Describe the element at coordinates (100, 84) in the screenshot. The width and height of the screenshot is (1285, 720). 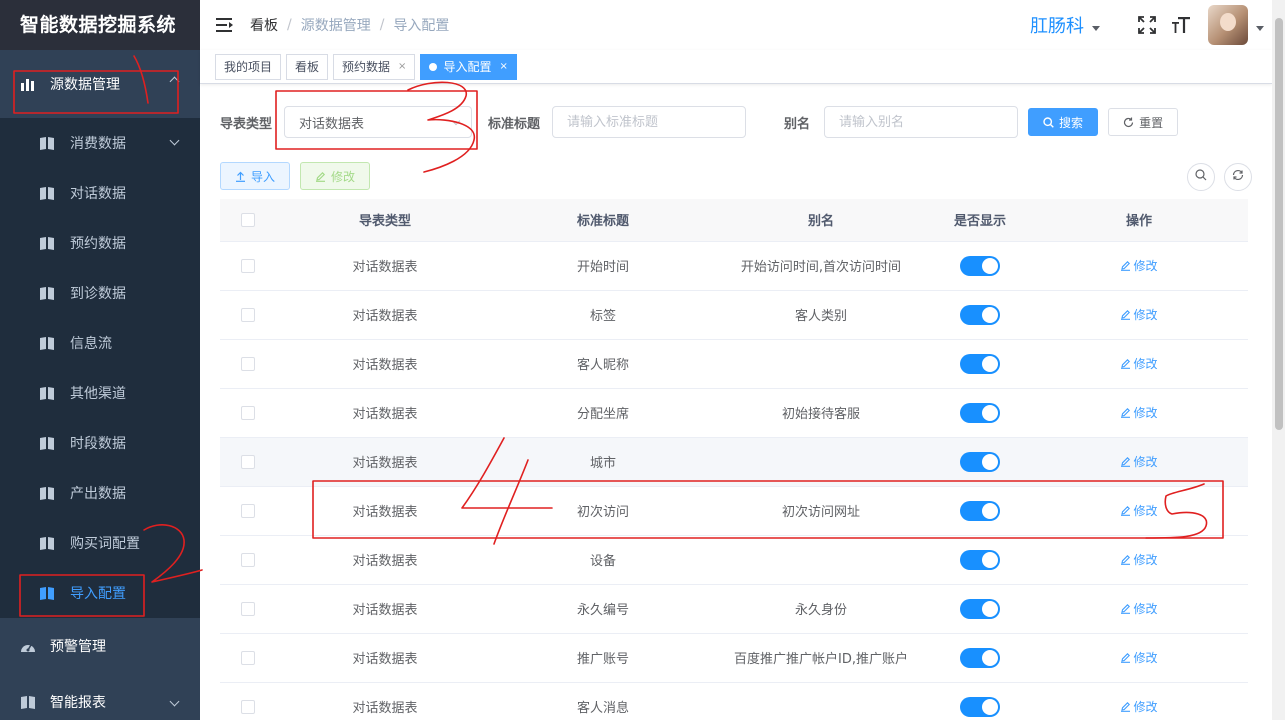
I see `sidebar-menu-source-data: 源数据管理` at that location.